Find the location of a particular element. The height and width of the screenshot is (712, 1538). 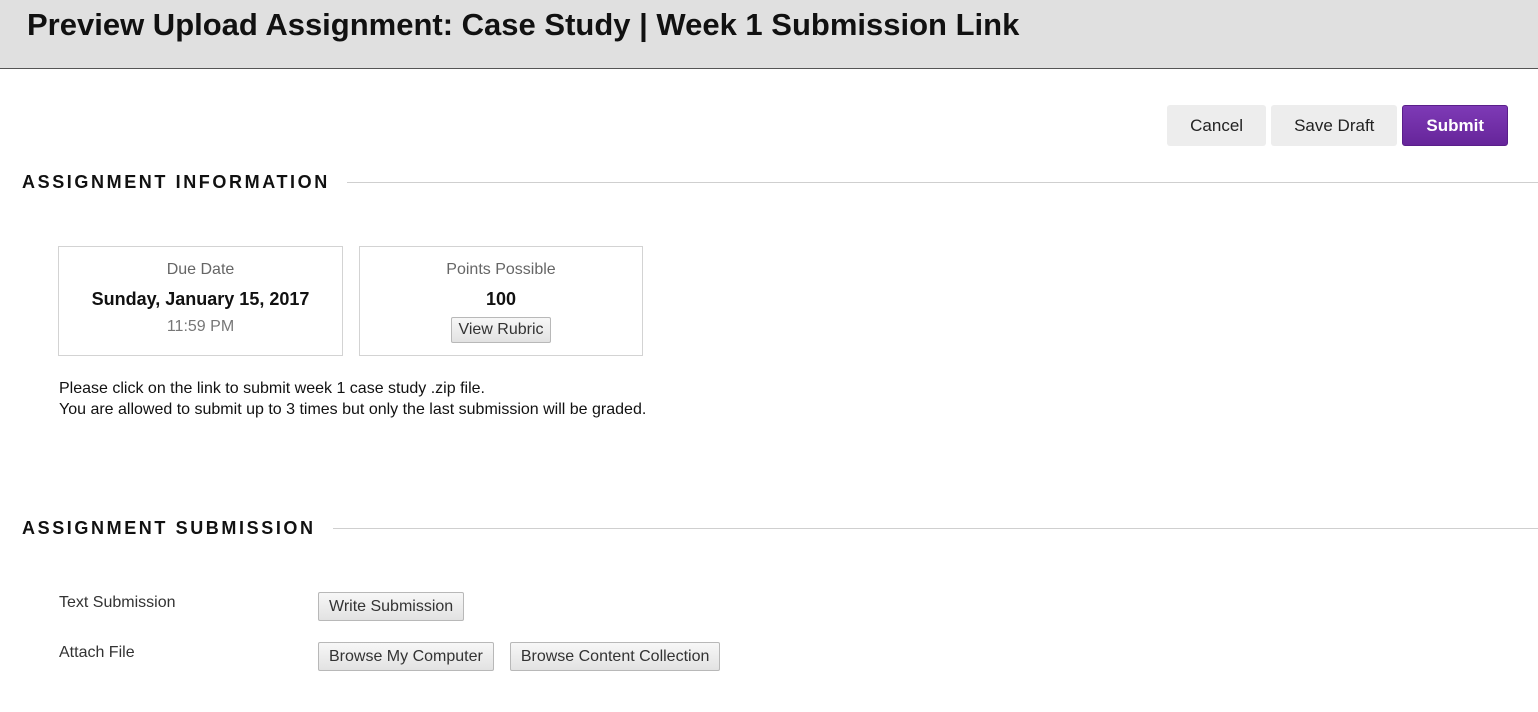

view-rubric-button: View Rubric is located at coordinates (501, 330).